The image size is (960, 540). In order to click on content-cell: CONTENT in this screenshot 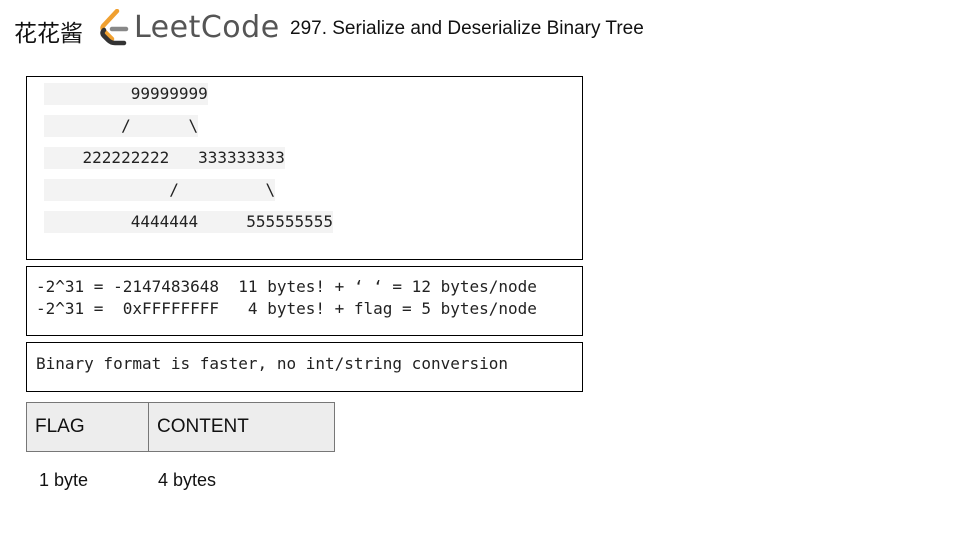, I will do `click(241, 427)`.